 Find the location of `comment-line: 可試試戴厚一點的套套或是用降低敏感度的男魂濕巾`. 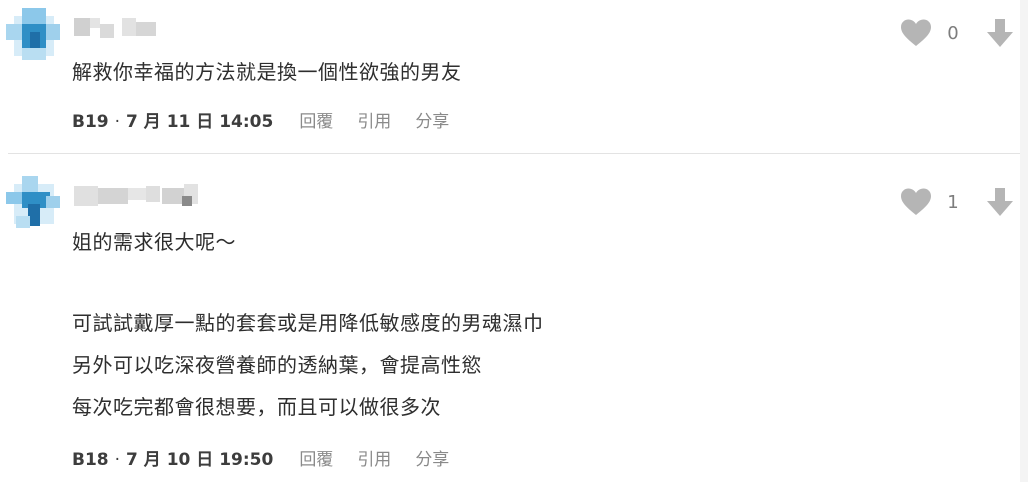

comment-line: 可試試戴厚一點的套套或是用降低敏感度的男魂濕巾 is located at coordinates (308, 323).